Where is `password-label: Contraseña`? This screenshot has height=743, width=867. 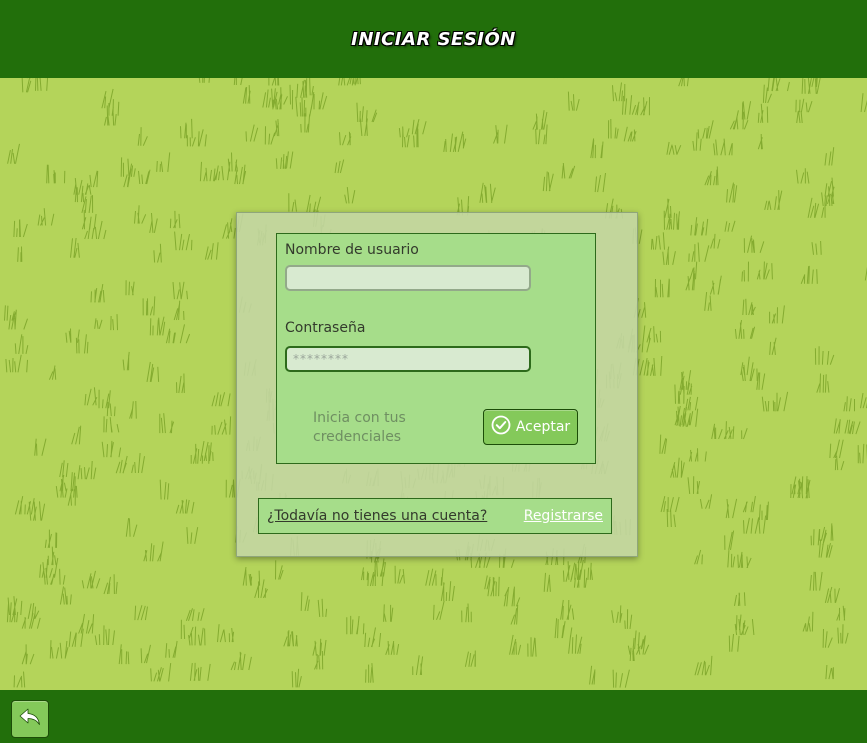 password-label: Contraseña is located at coordinates (325, 328).